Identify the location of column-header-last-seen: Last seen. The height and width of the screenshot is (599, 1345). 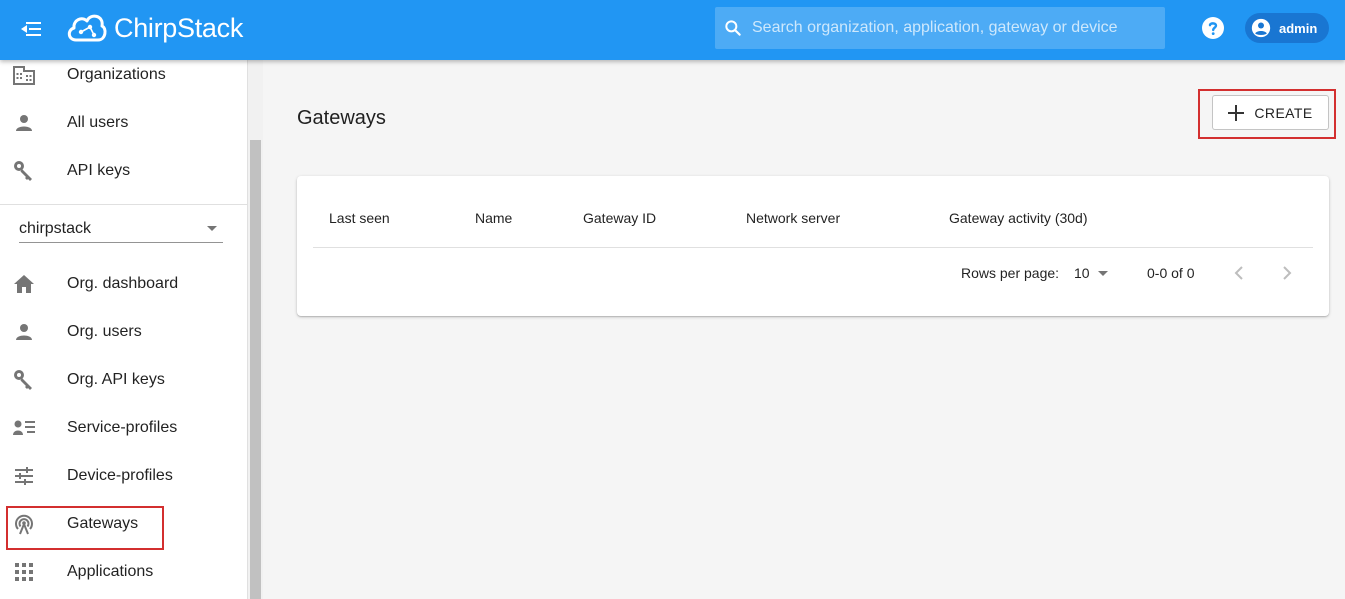
(359, 218).